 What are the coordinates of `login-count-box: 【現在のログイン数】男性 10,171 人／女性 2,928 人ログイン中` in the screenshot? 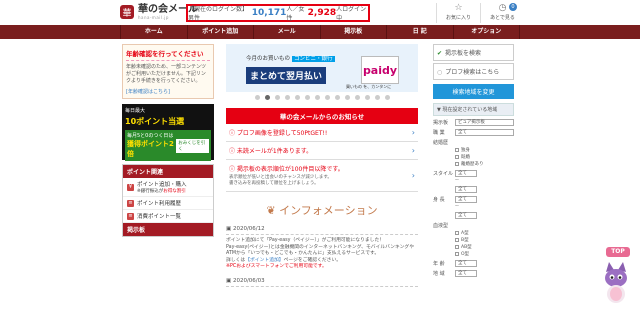 It's located at (278, 13).